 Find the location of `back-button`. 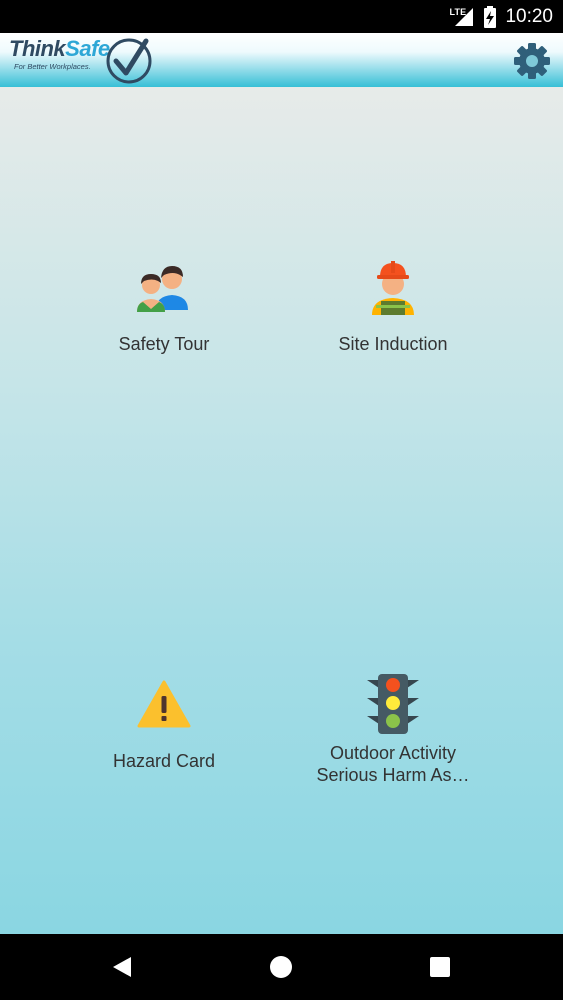

back-button is located at coordinates (122, 967).